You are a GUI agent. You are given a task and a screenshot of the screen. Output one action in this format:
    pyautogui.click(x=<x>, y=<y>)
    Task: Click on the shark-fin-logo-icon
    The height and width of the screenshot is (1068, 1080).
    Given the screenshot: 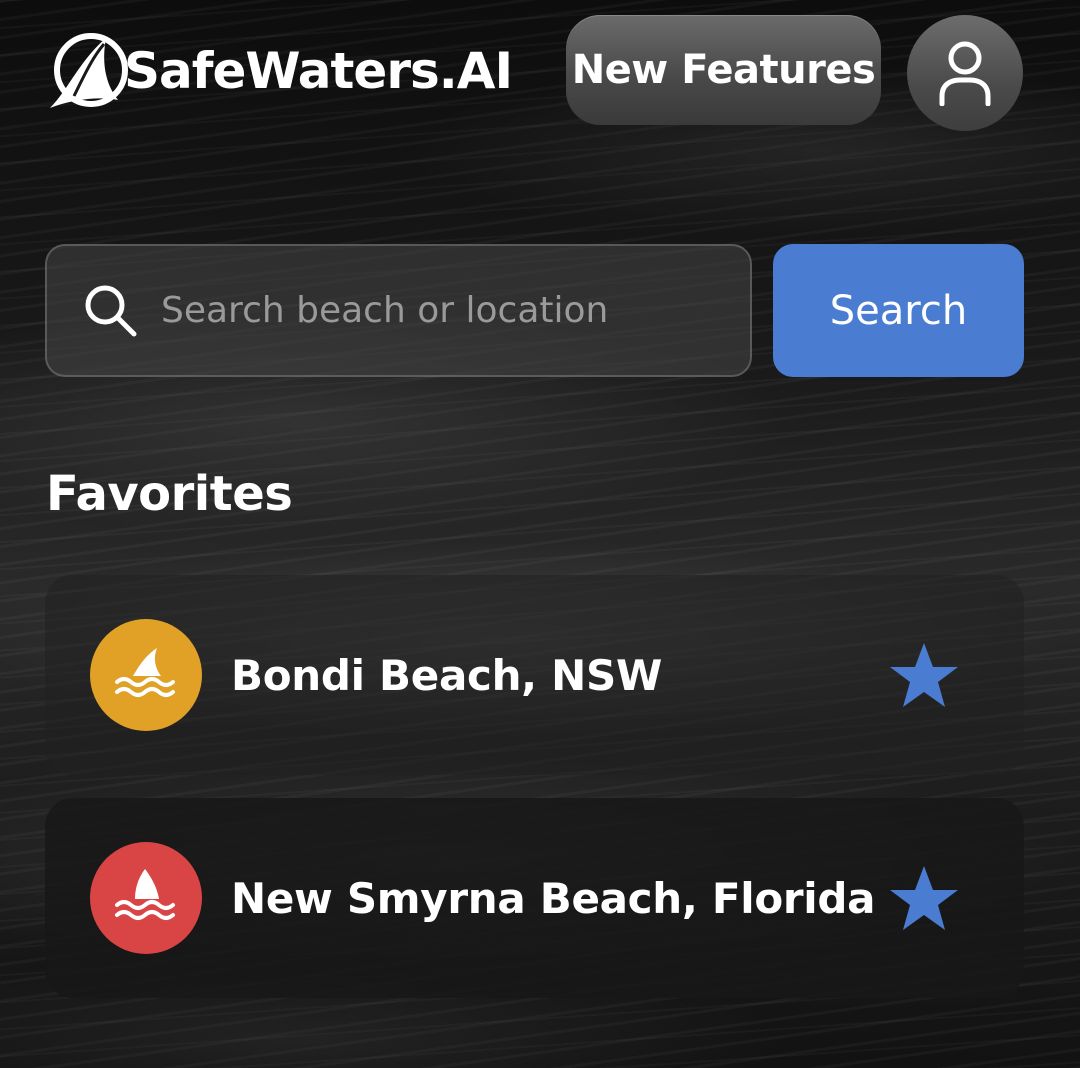 What is the action you would take?
    pyautogui.click(x=89, y=70)
    